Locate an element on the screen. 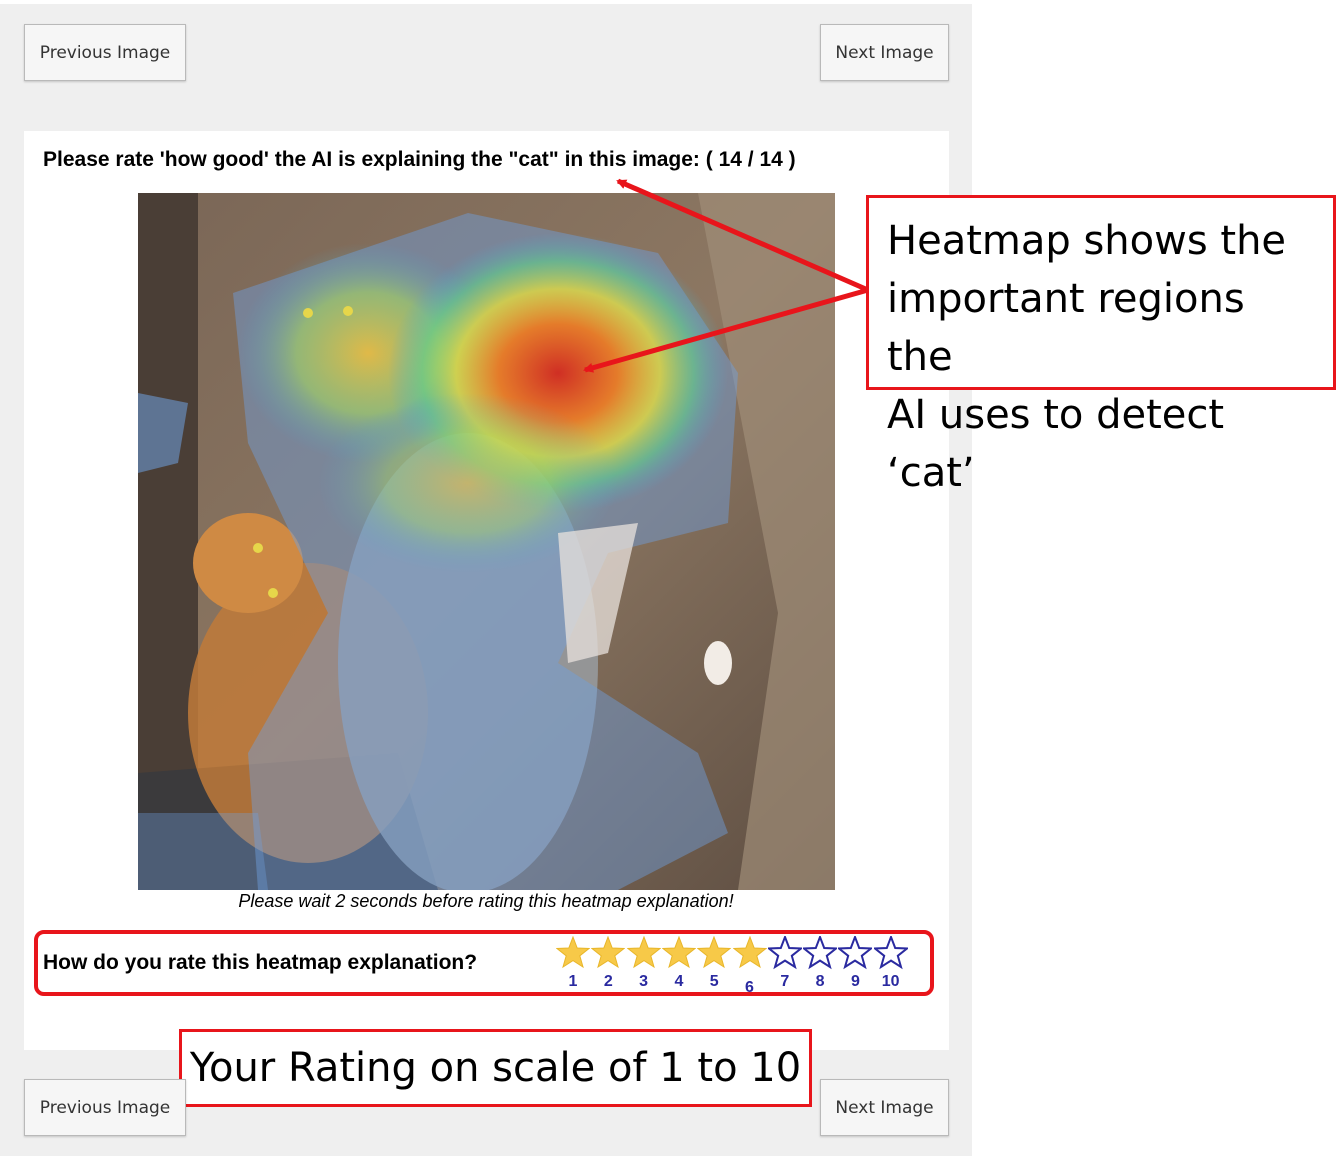  rating-callout: Your Rating on scale of 1 to 10 is located at coordinates (495, 1068).